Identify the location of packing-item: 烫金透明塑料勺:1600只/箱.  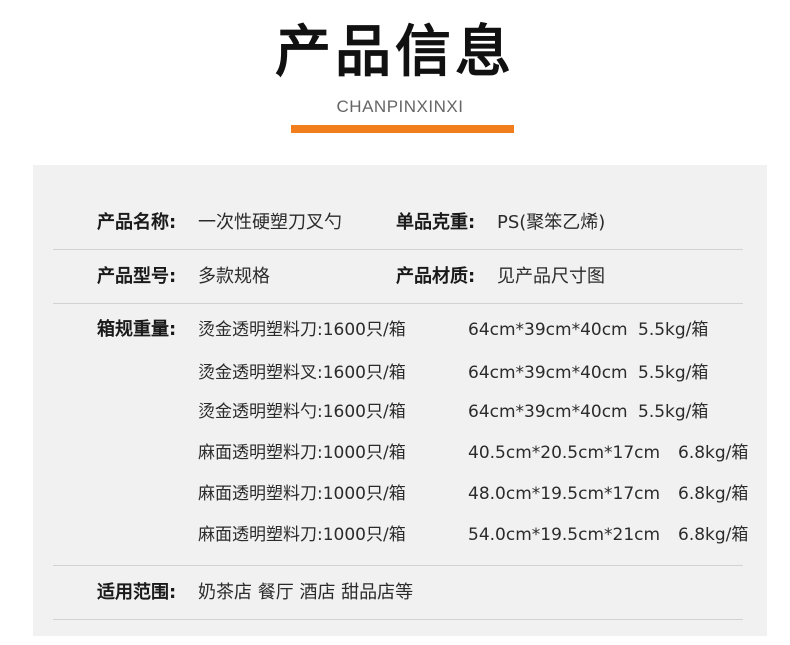
(302, 412).